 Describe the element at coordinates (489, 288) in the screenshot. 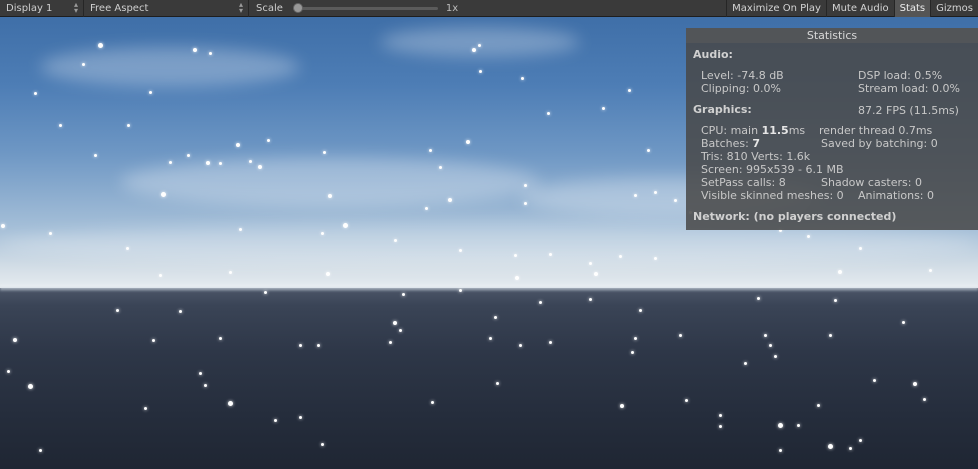

I see `horizon-glow` at that location.